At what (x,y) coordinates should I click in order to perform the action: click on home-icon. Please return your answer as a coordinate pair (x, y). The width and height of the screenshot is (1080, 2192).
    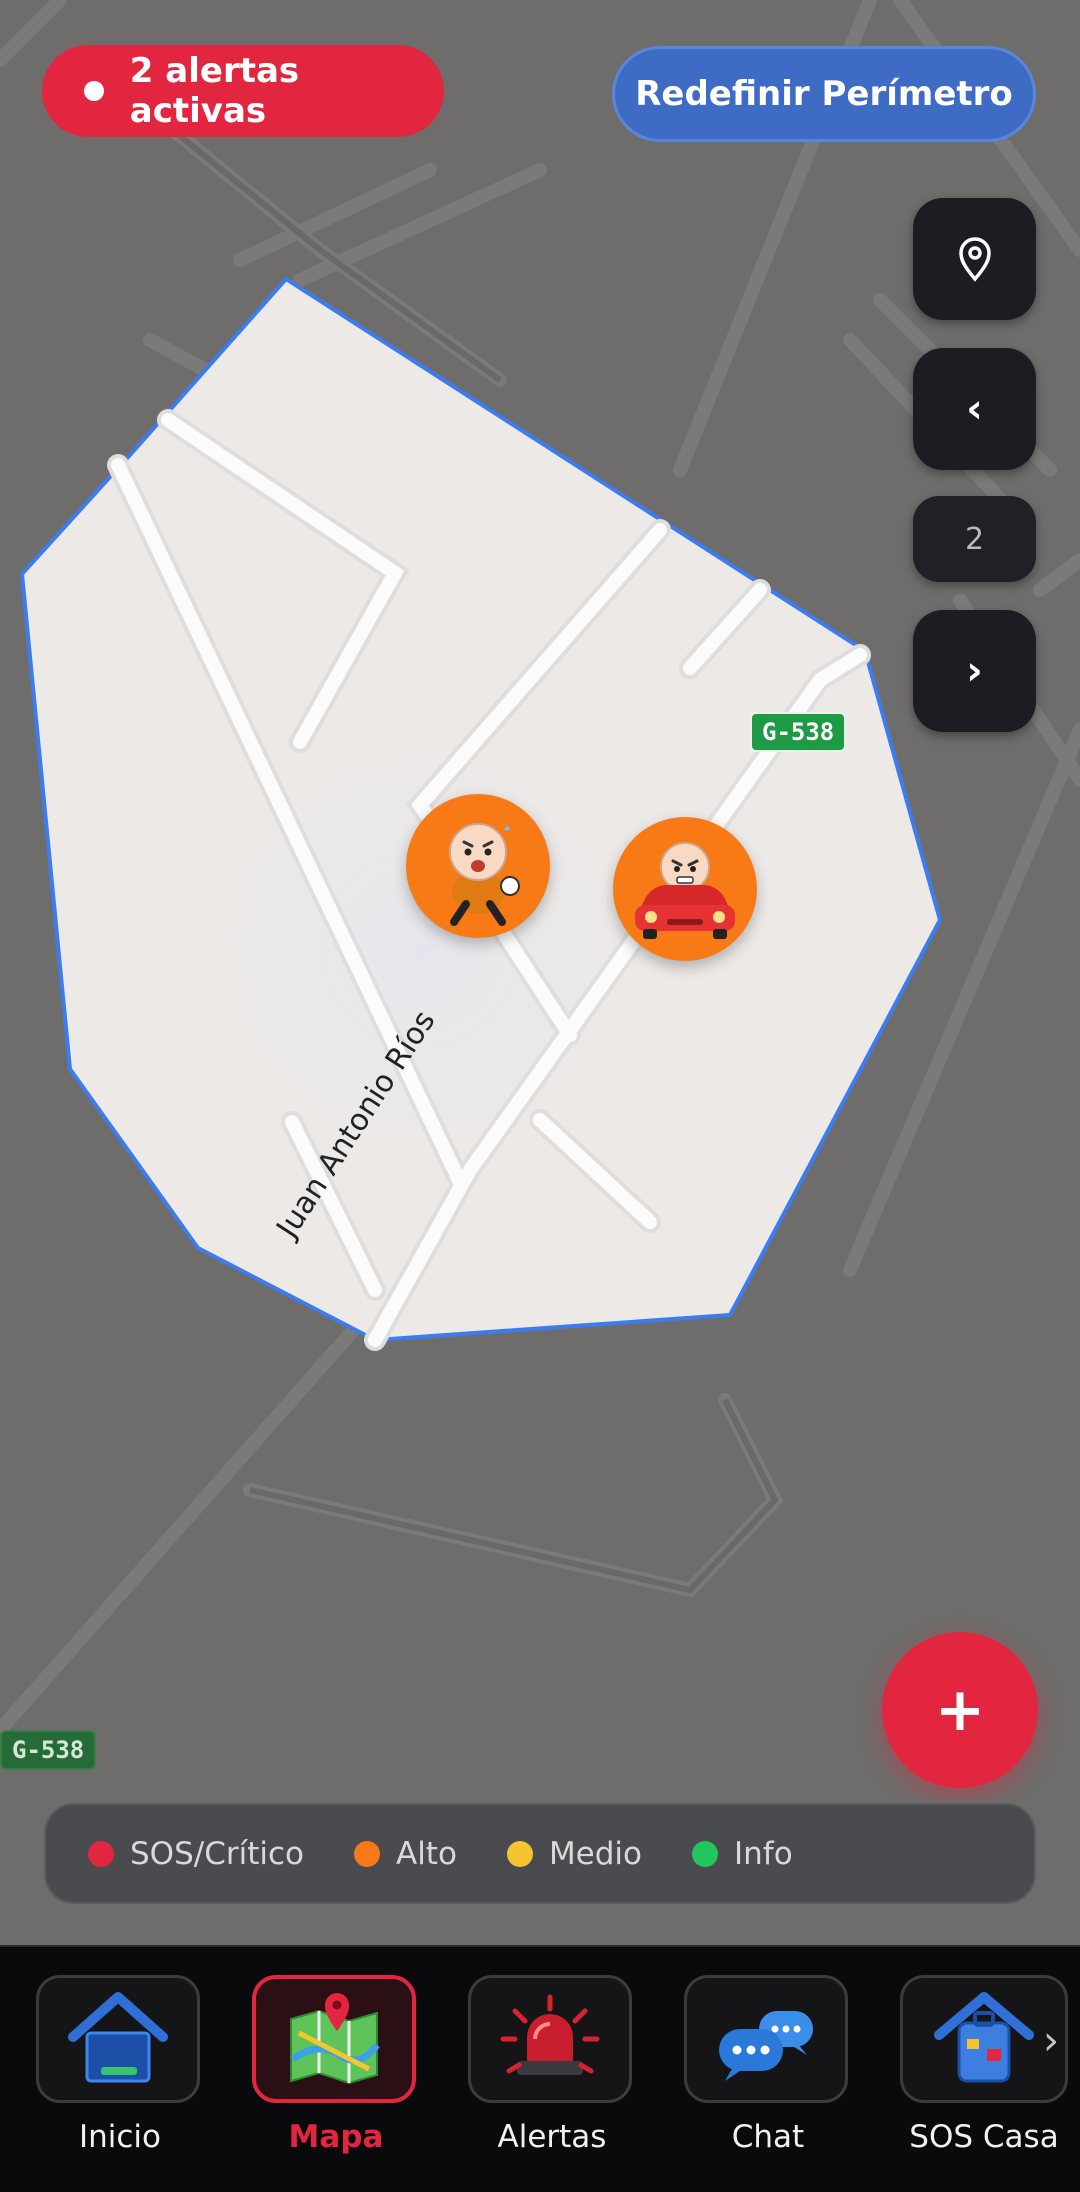
    Looking at the image, I should click on (118, 2037).